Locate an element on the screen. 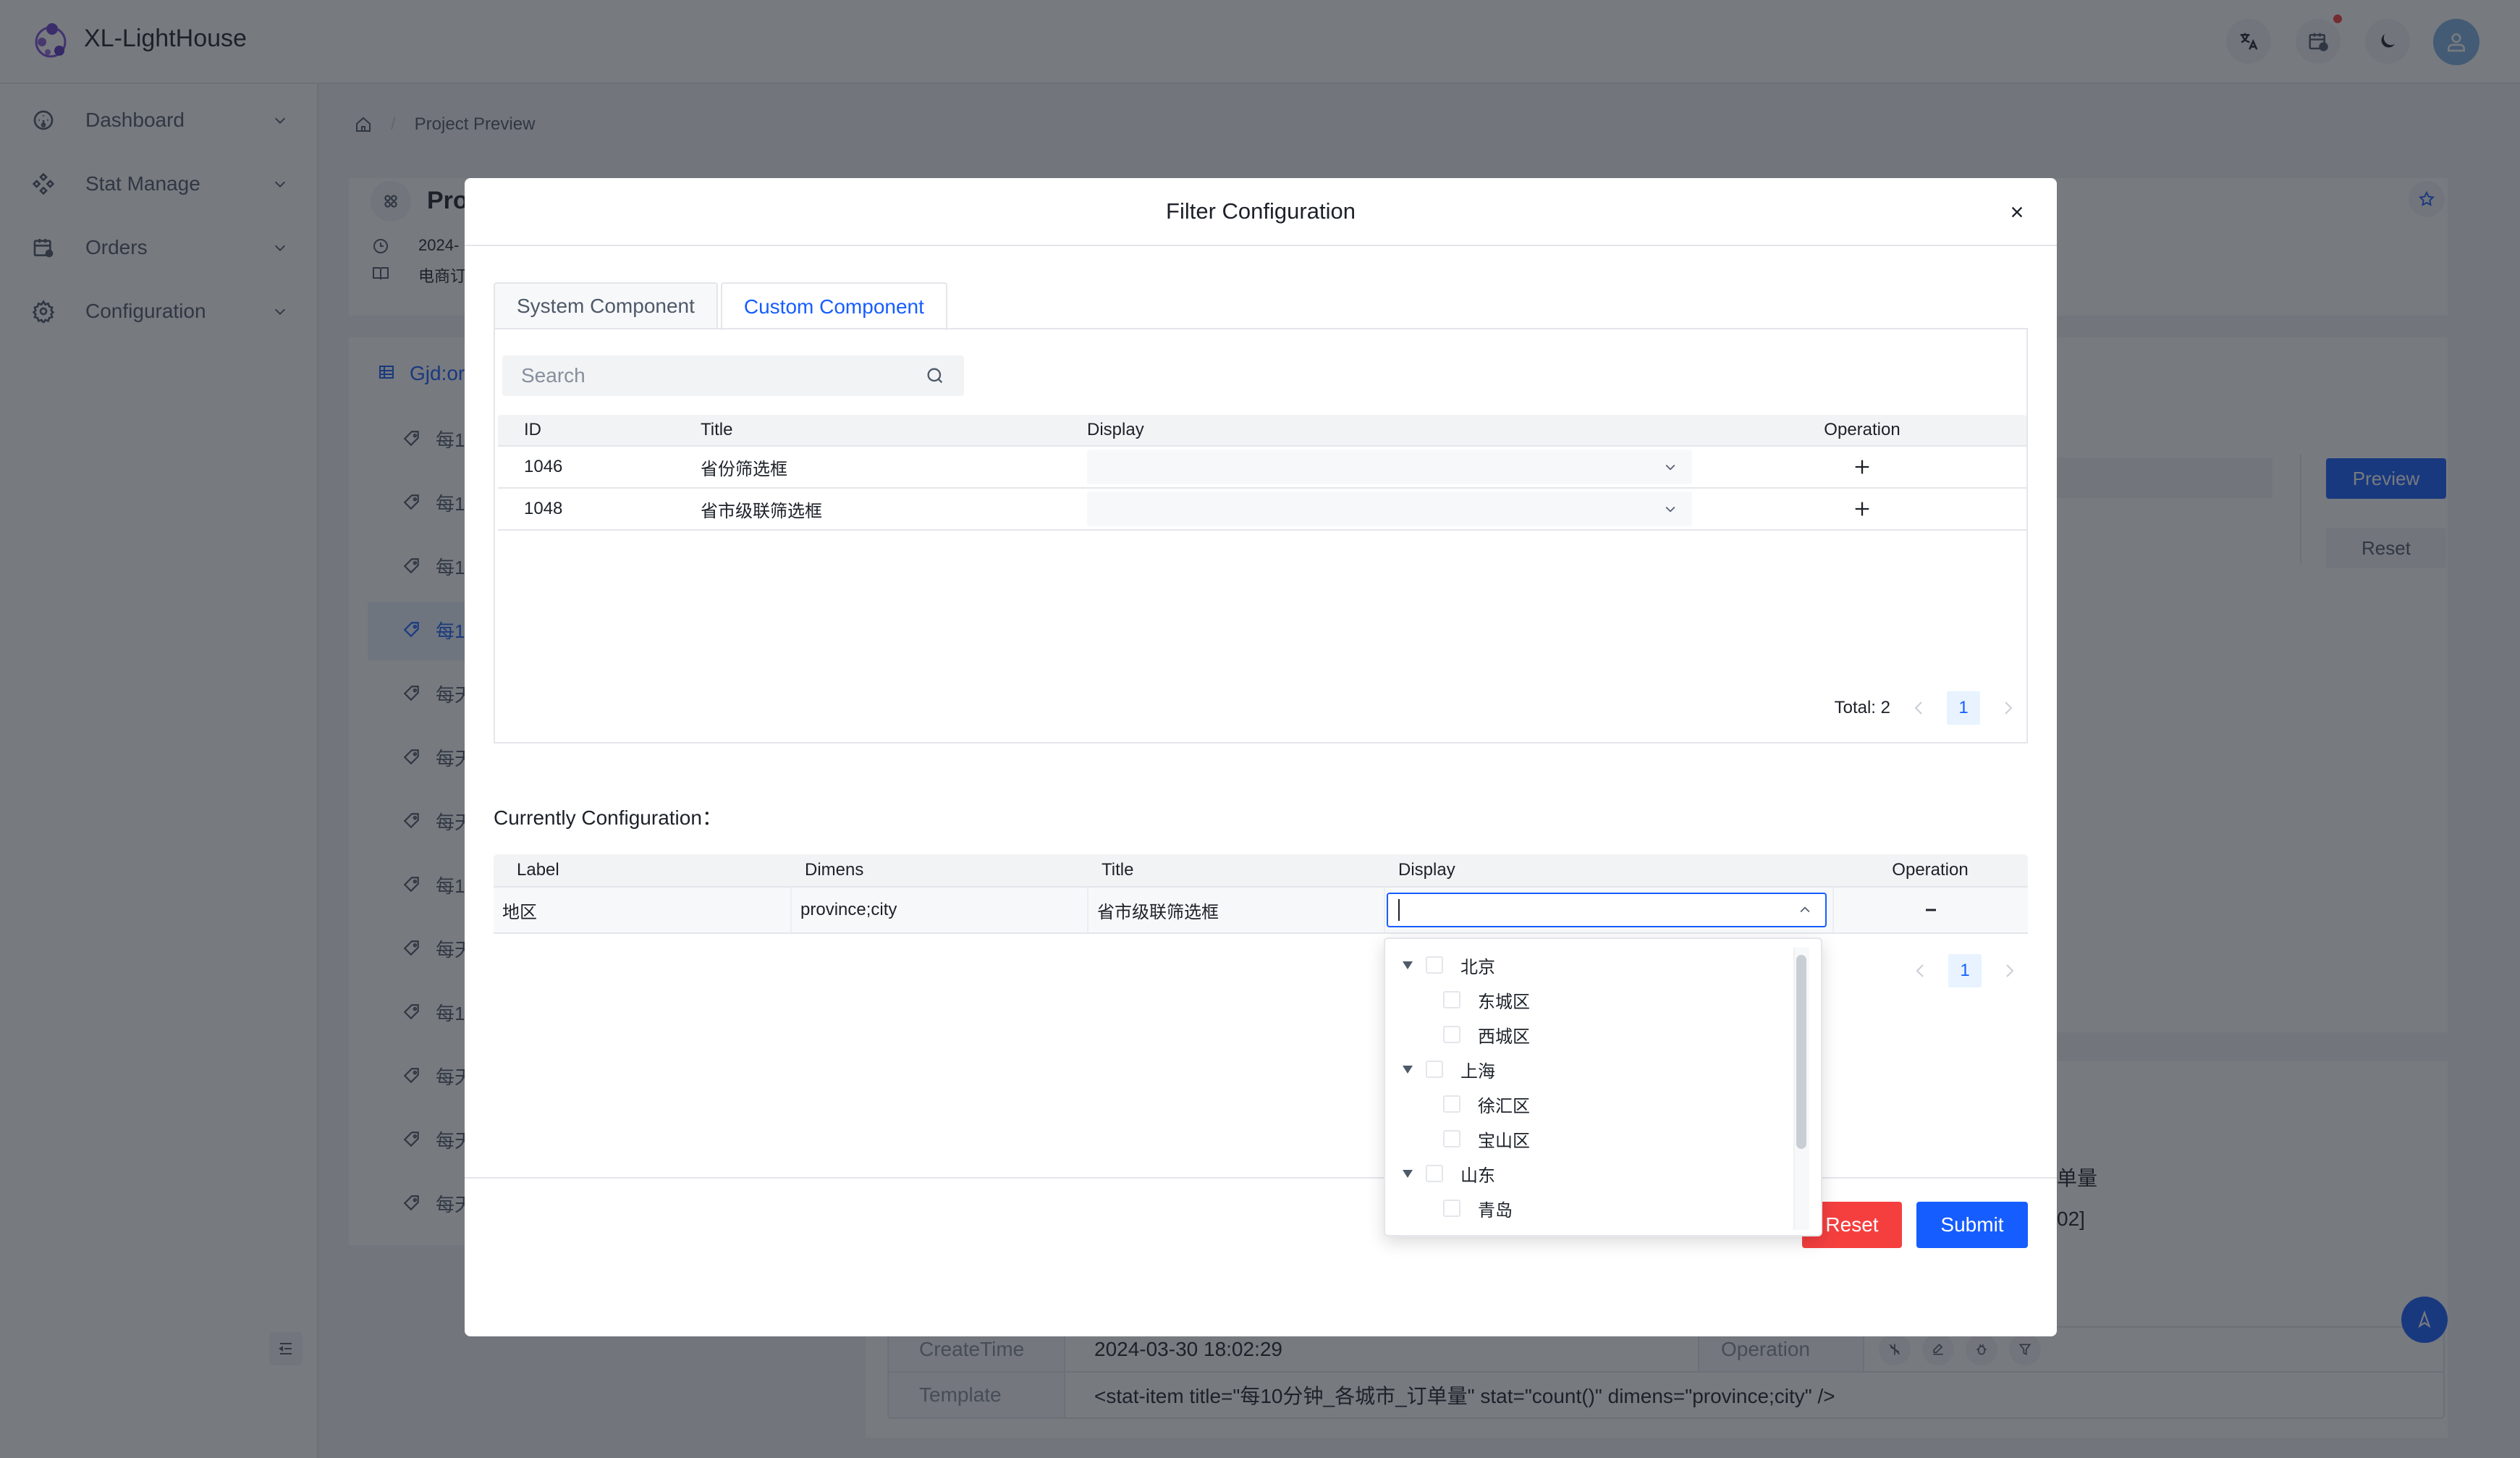 Image resolution: width=2520 pixels, height=1458 pixels. region-tree-dropdown: 北京东城区西城区上海徐汇区宝山区山东青岛济南 is located at coordinates (1603, 1086).